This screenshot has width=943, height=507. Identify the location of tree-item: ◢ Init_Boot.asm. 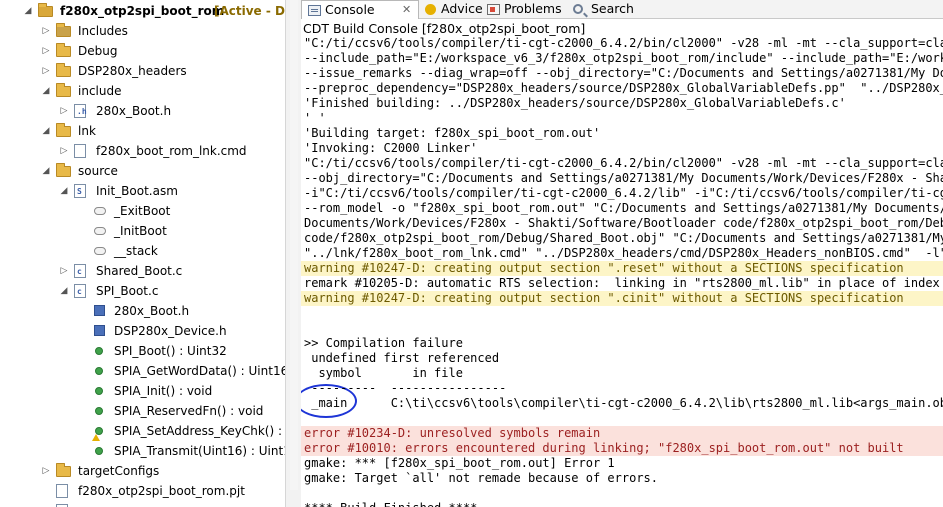
(142, 191).